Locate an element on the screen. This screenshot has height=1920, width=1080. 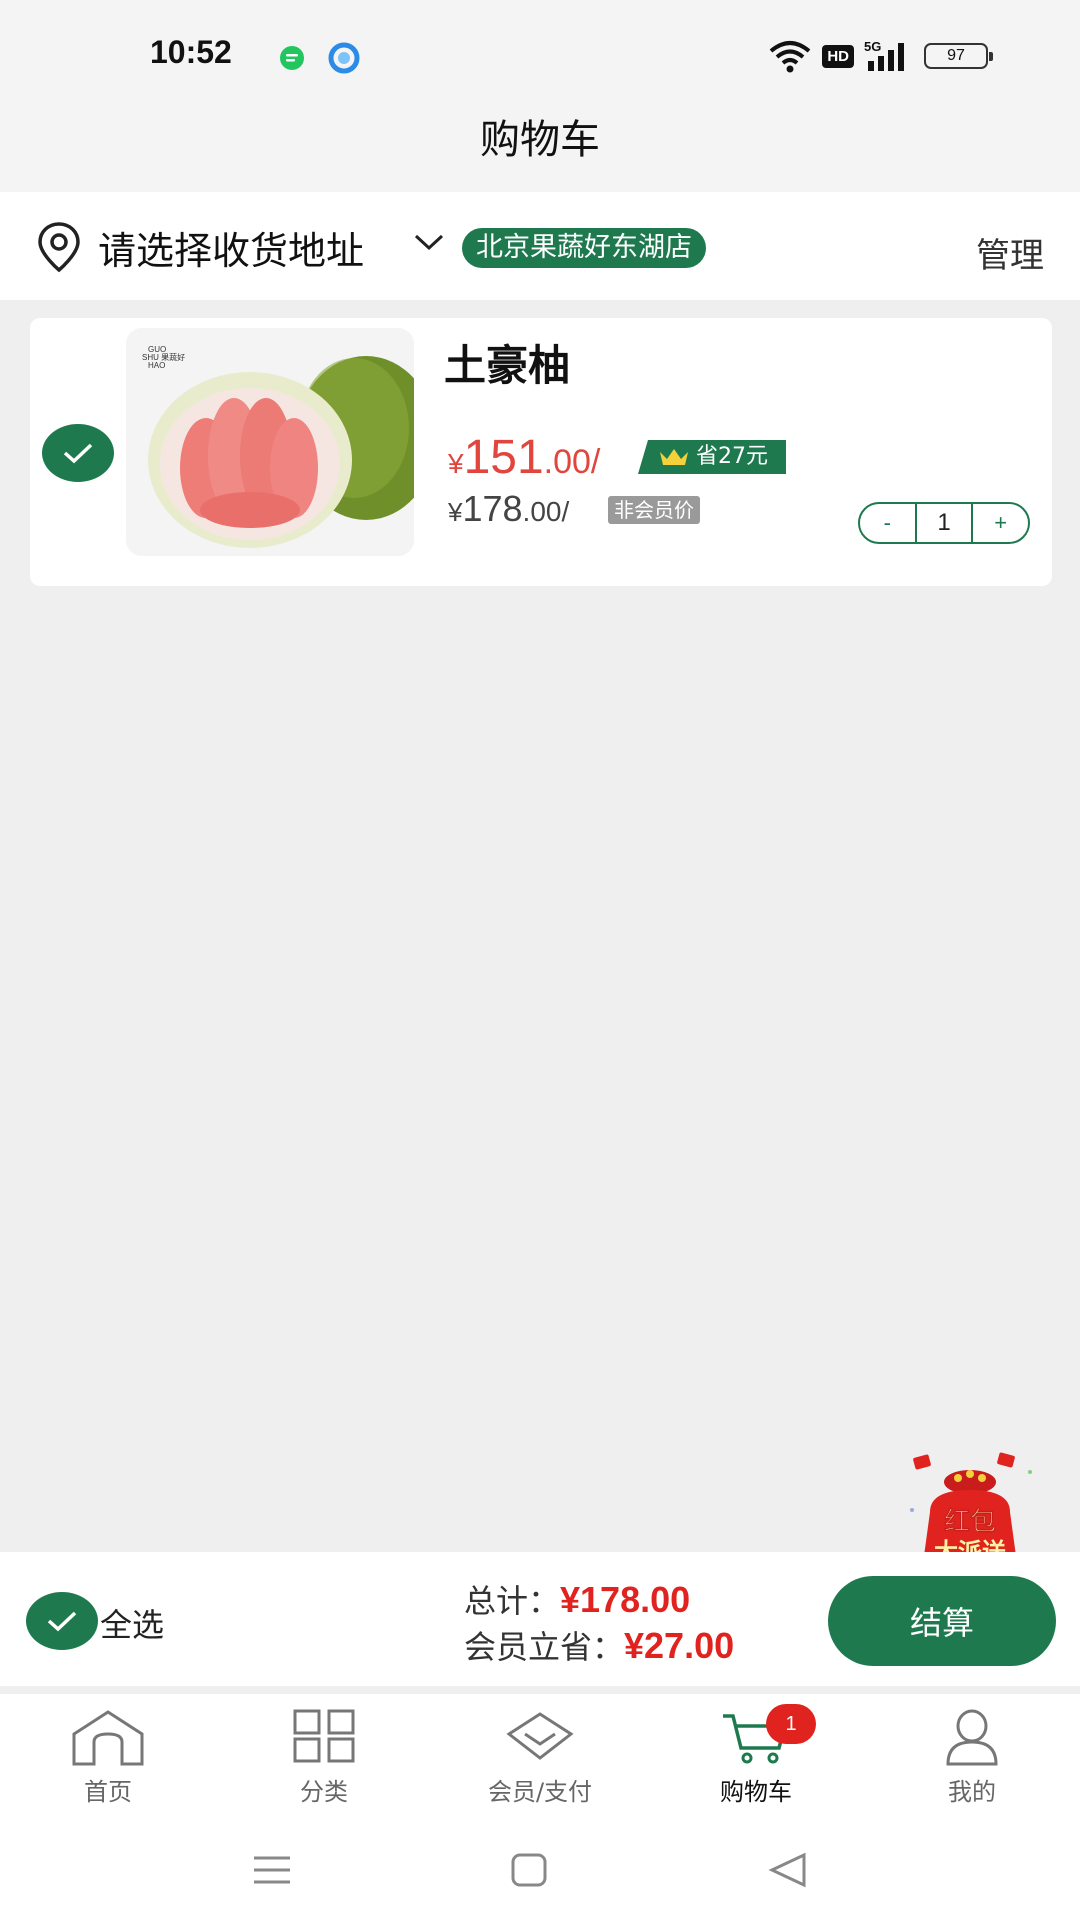
product-name: 土豪柚 is located at coordinates (507, 362).